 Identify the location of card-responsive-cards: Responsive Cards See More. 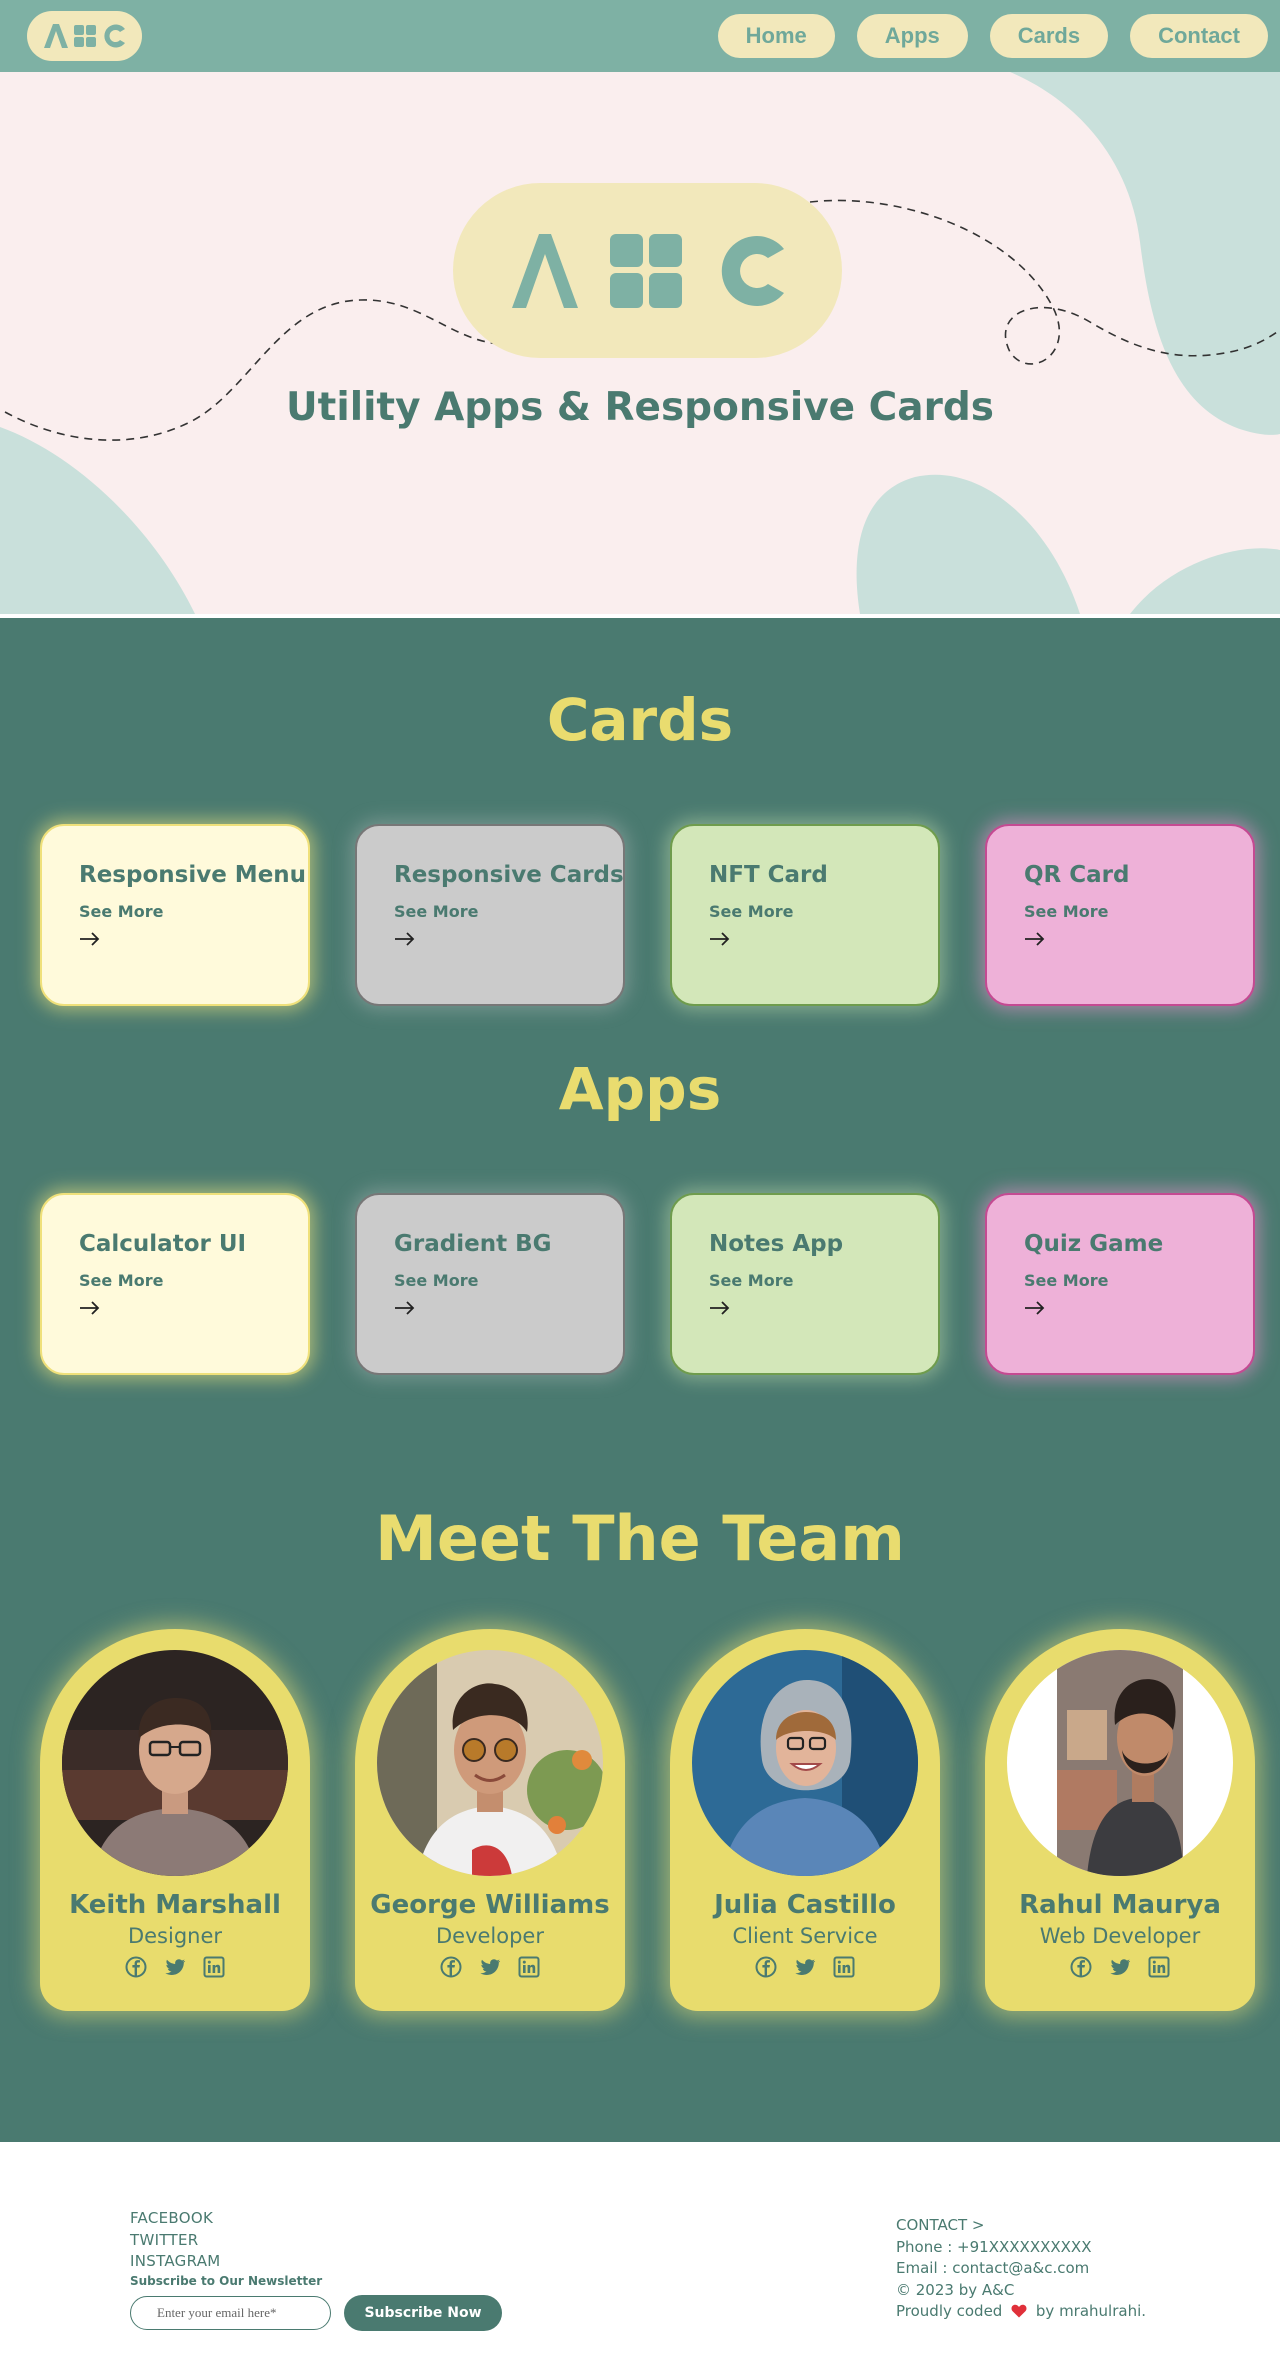
(490, 915).